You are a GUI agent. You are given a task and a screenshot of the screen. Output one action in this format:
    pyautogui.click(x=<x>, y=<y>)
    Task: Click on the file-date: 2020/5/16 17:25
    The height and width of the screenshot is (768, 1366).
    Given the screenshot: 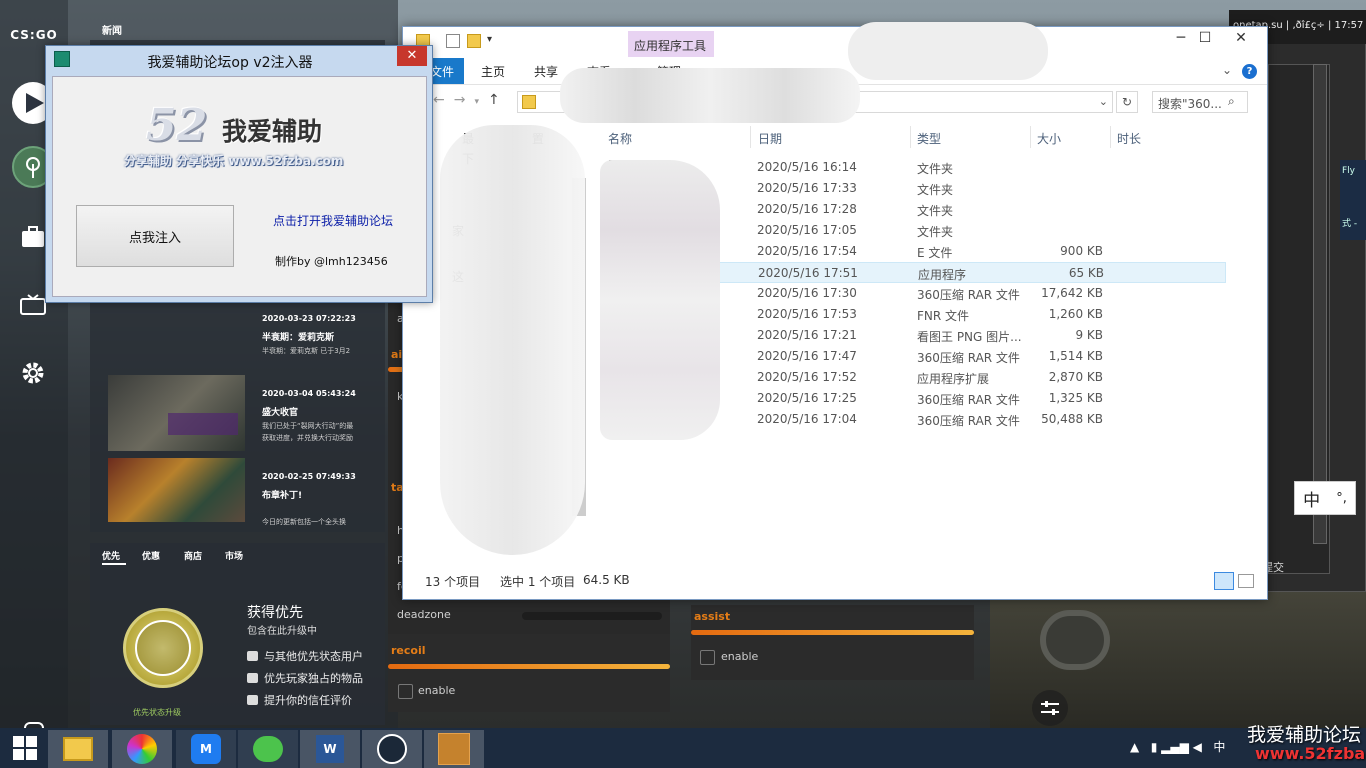 What is the action you would take?
    pyautogui.click(x=807, y=398)
    